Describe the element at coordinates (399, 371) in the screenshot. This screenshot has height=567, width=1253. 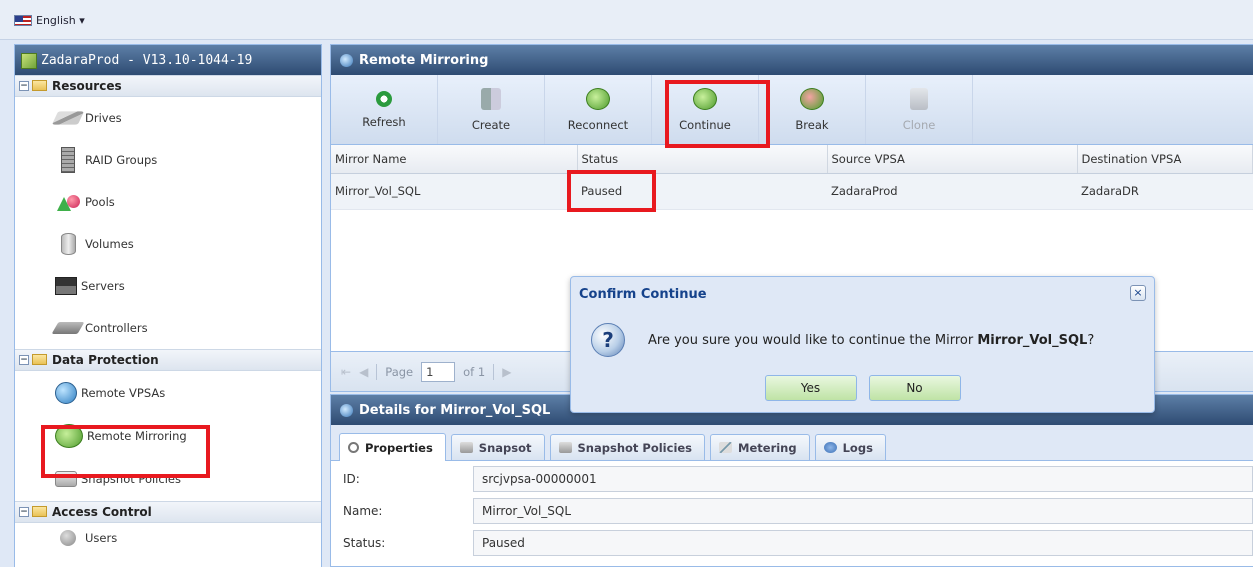
I see `page-label: Page` at that location.